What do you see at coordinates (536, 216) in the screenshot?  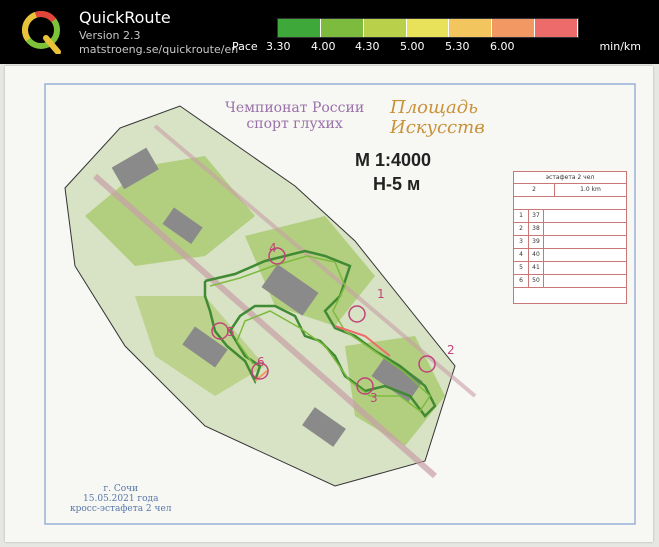 I see `legend-cell: 37` at bounding box center [536, 216].